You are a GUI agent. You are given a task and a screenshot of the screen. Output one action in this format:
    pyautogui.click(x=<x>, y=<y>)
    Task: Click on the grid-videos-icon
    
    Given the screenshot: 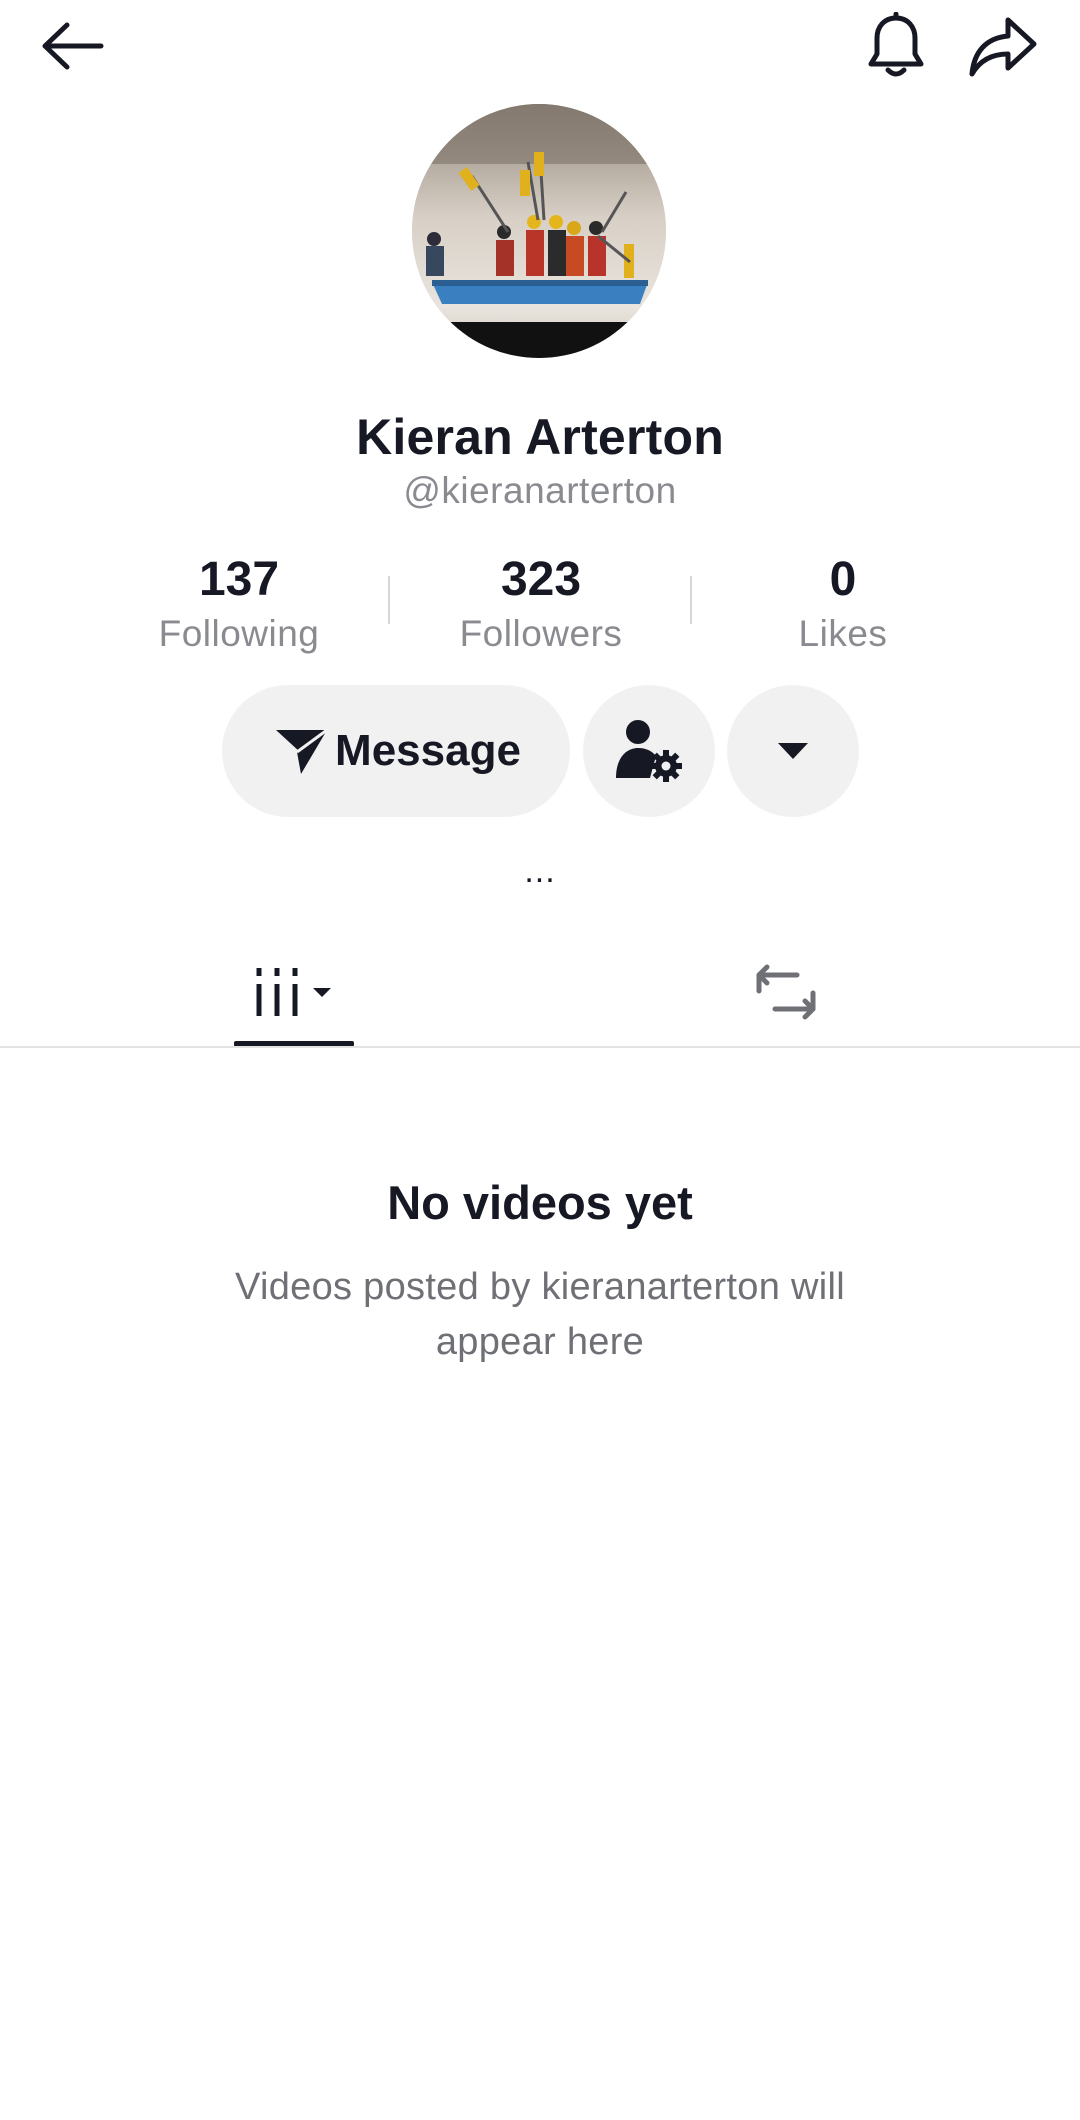 What is the action you would take?
    pyautogui.click(x=293, y=992)
    